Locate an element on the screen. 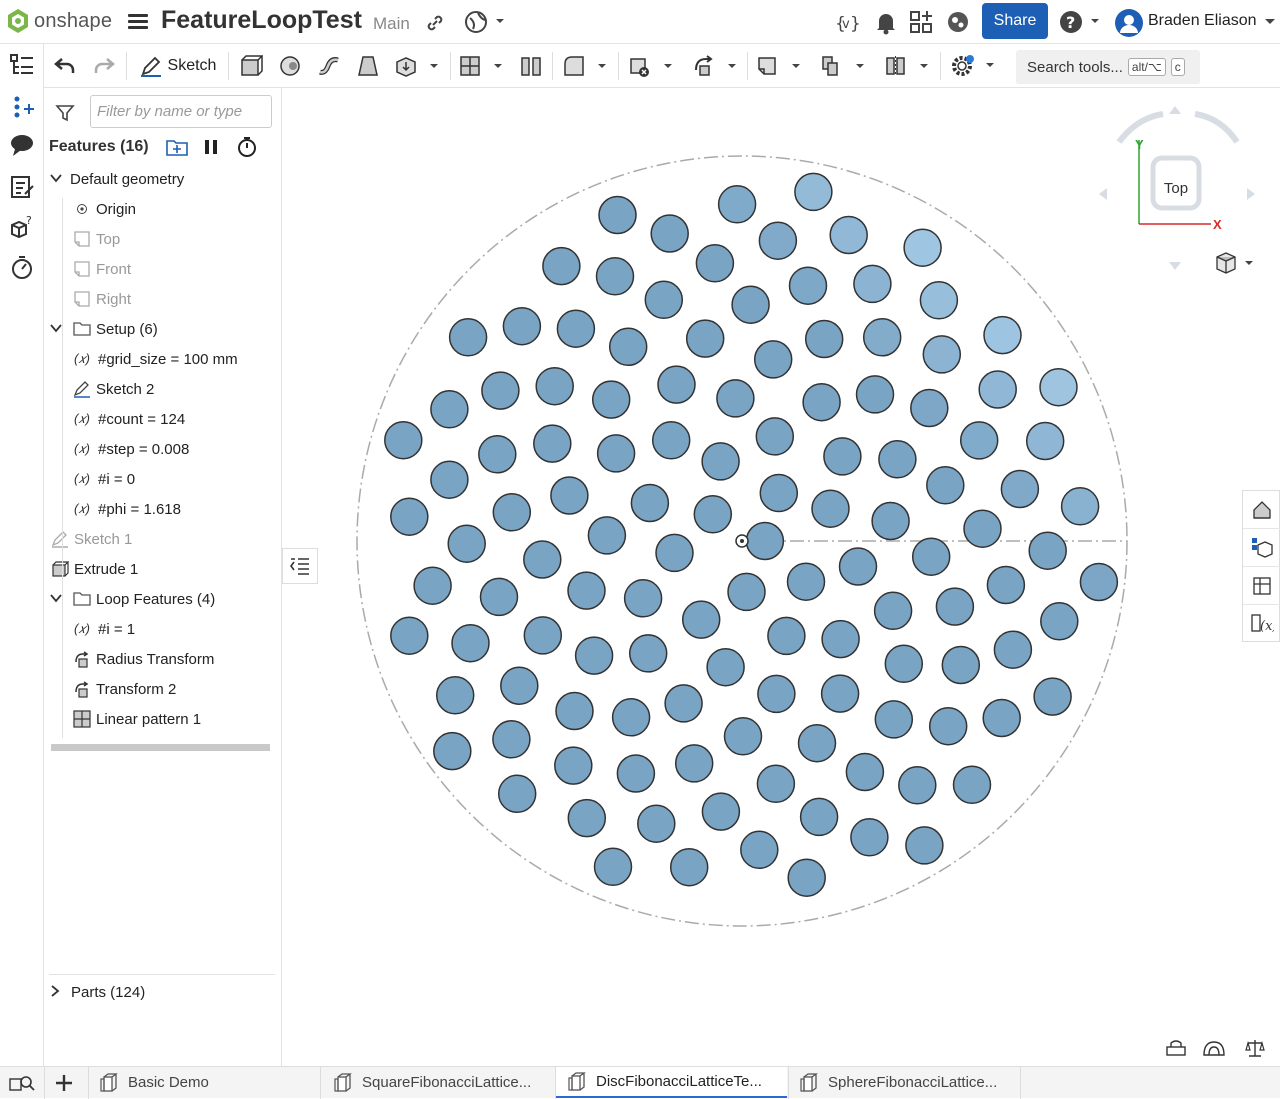  configurations-icon is located at coordinates (1261, 586).